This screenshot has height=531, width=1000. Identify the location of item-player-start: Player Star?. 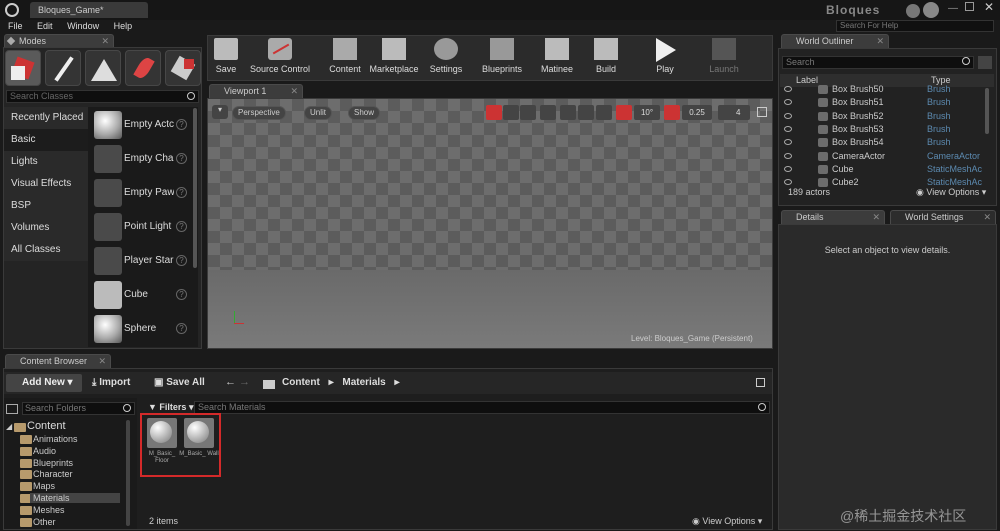
(145, 261).